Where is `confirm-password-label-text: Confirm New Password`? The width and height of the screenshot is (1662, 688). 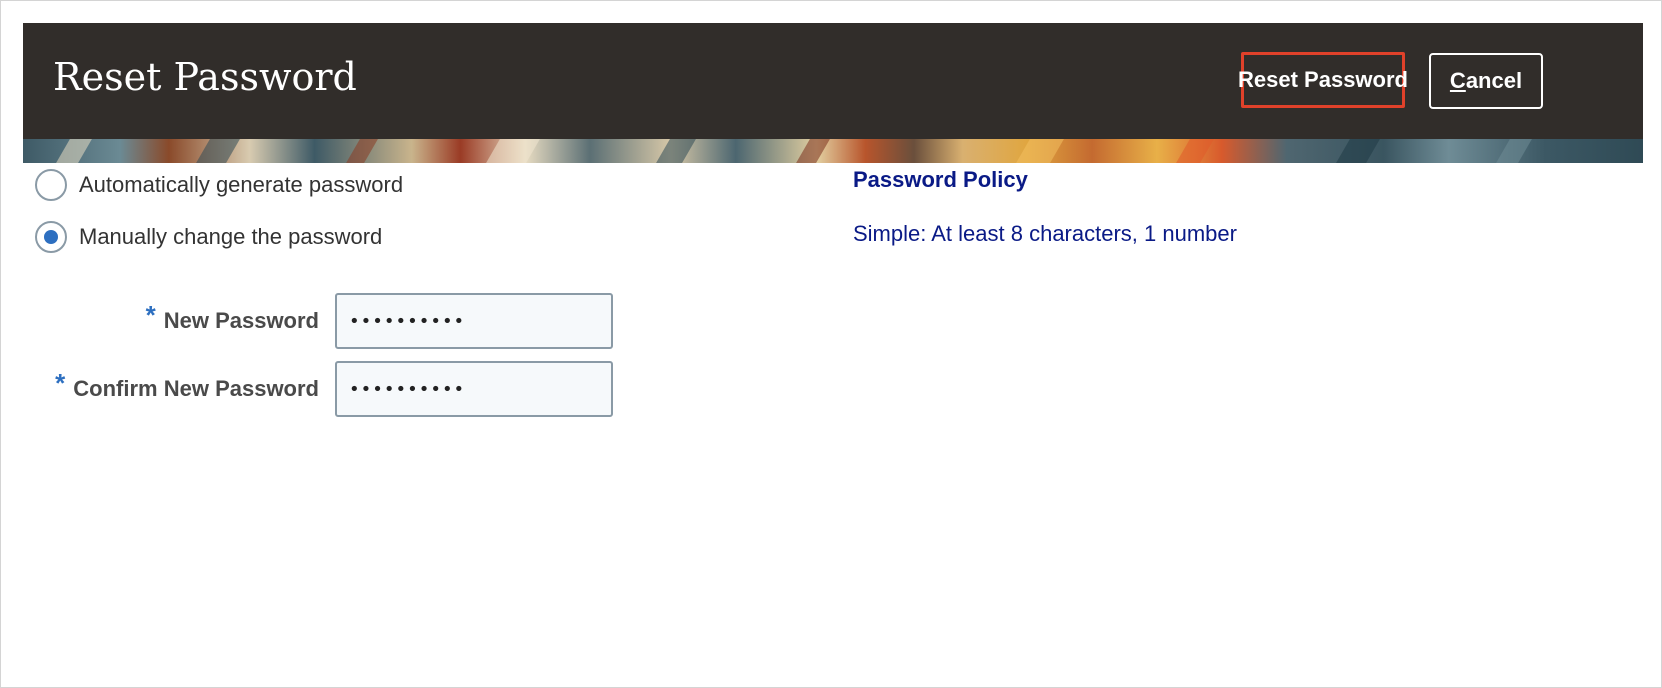 confirm-password-label-text: Confirm New Password is located at coordinates (196, 388).